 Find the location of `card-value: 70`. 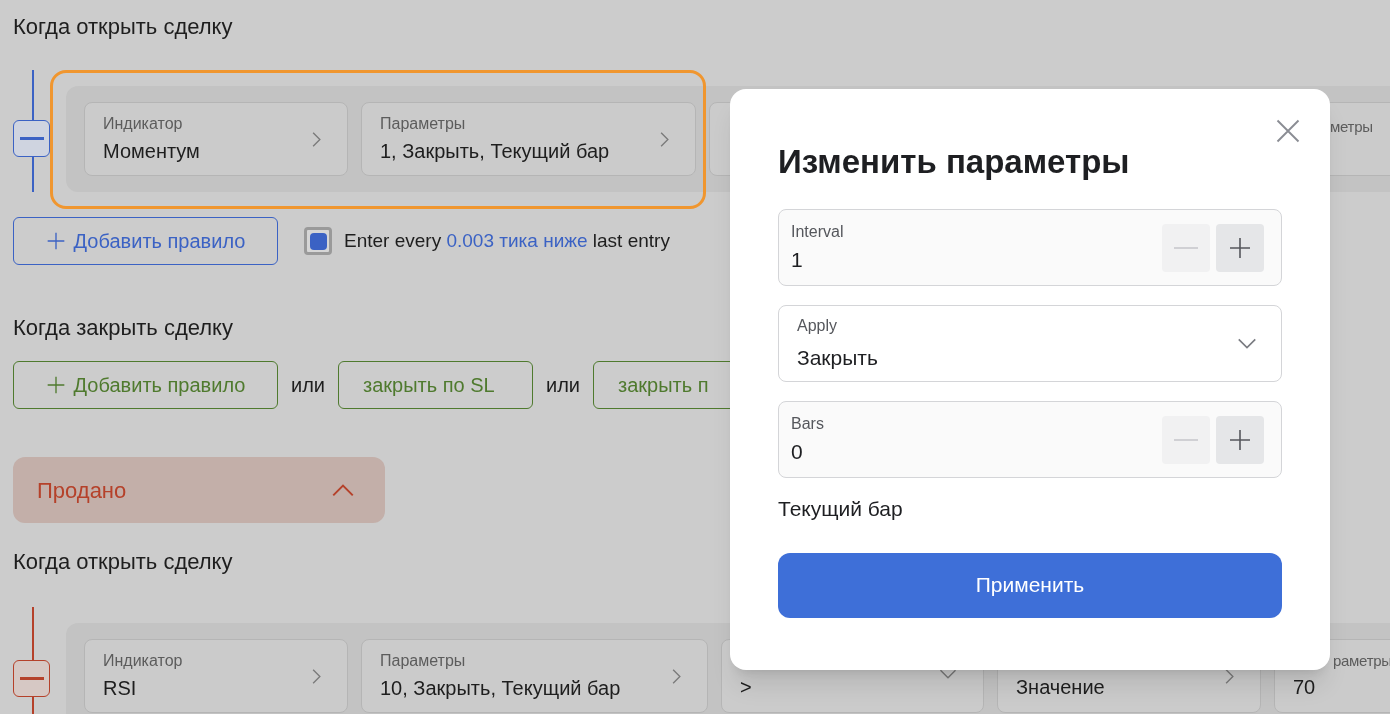

card-value: 70 is located at coordinates (1305, 688).